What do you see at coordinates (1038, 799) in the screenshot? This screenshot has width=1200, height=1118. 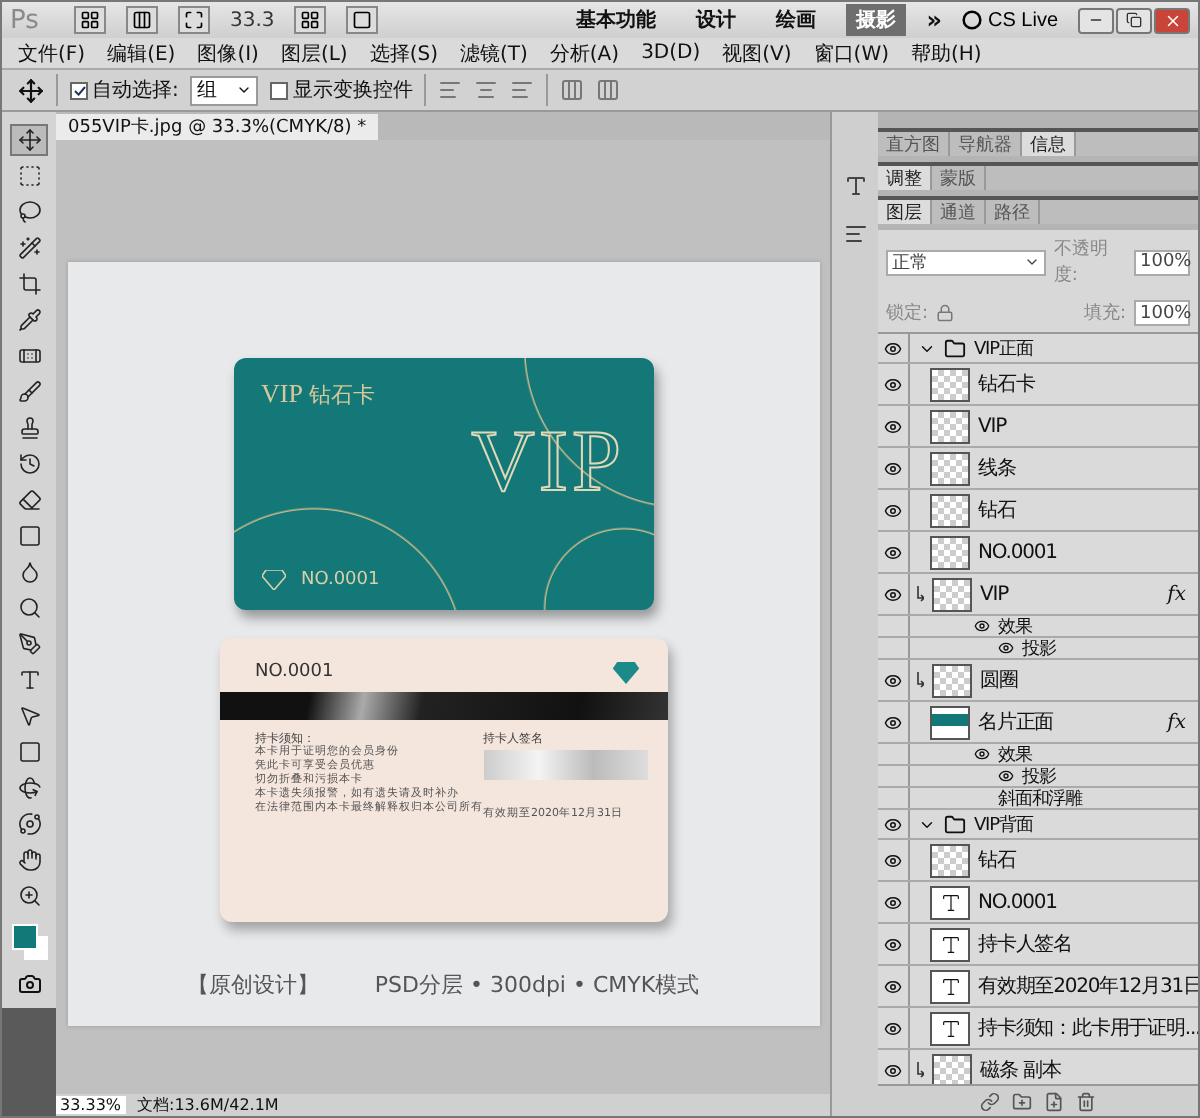 I see `effect-row: 斜面和浮雕` at bounding box center [1038, 799].